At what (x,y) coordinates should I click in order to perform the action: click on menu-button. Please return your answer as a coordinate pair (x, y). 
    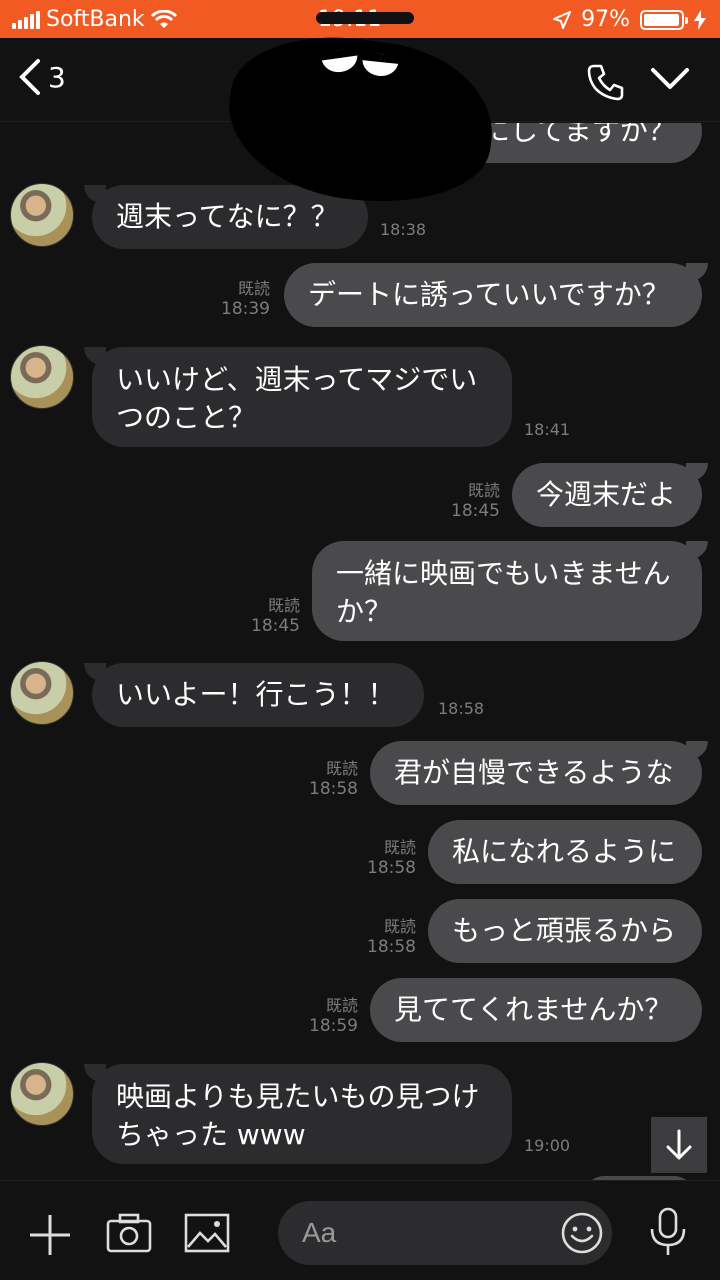
    Looking at the image, I should click on (670, 81).